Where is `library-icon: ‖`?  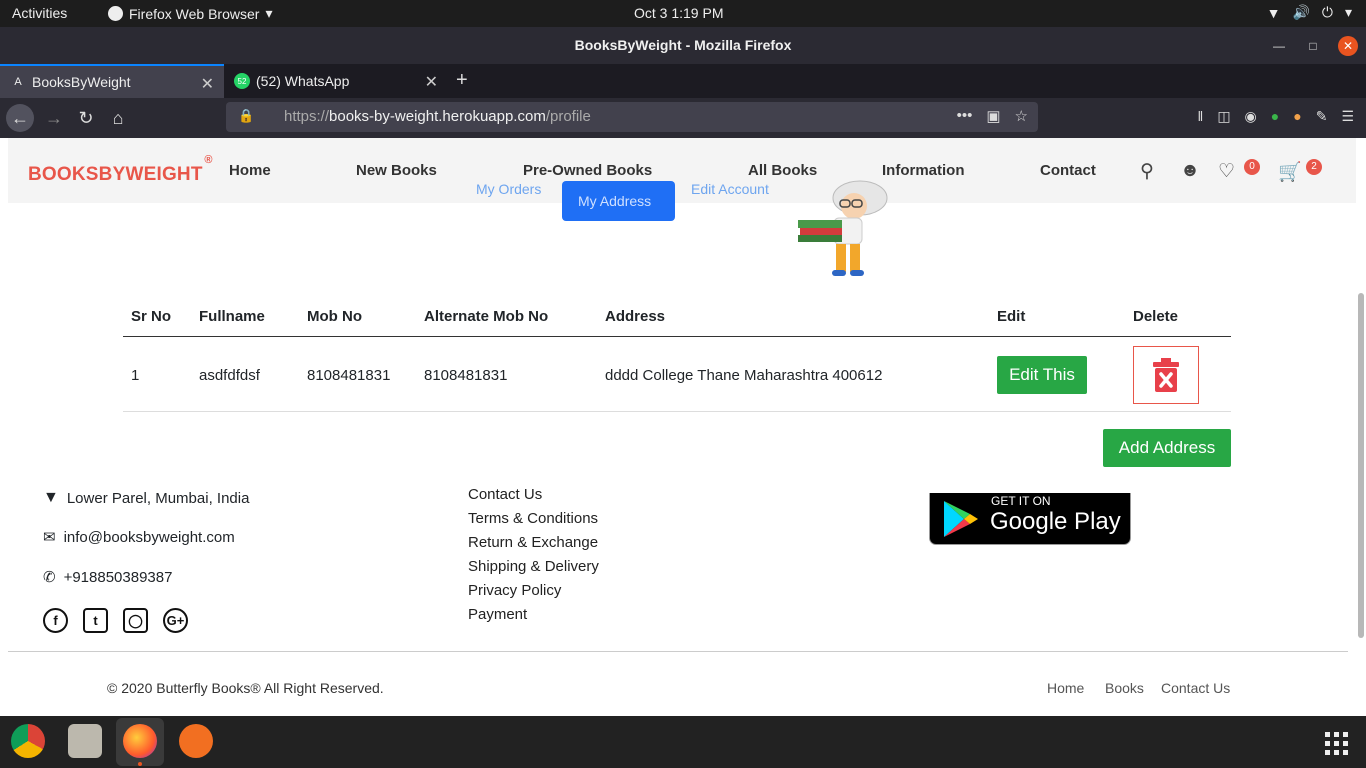 library-icon: ‖ is located at coordinates (1201, 116).